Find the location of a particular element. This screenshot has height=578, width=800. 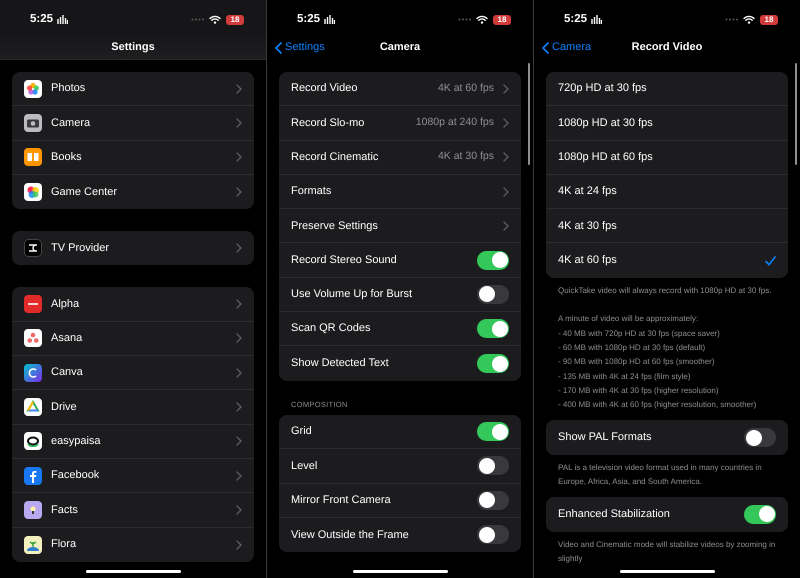

settings-row: 4K at 24 fps is located at coordinates (667, 192).